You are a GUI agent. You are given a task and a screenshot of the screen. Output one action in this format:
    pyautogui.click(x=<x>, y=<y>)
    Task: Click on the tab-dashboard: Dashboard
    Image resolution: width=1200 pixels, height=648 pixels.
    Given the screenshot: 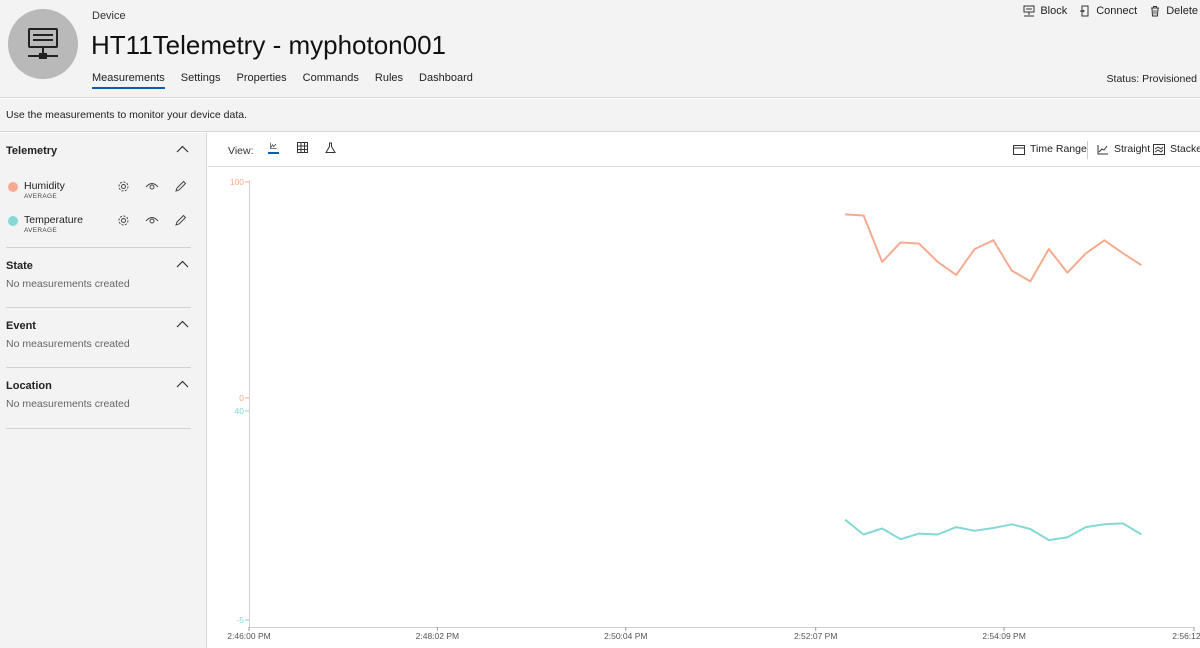 What is the action you would take?
    pyautogui.click(x=446, y=80)
    